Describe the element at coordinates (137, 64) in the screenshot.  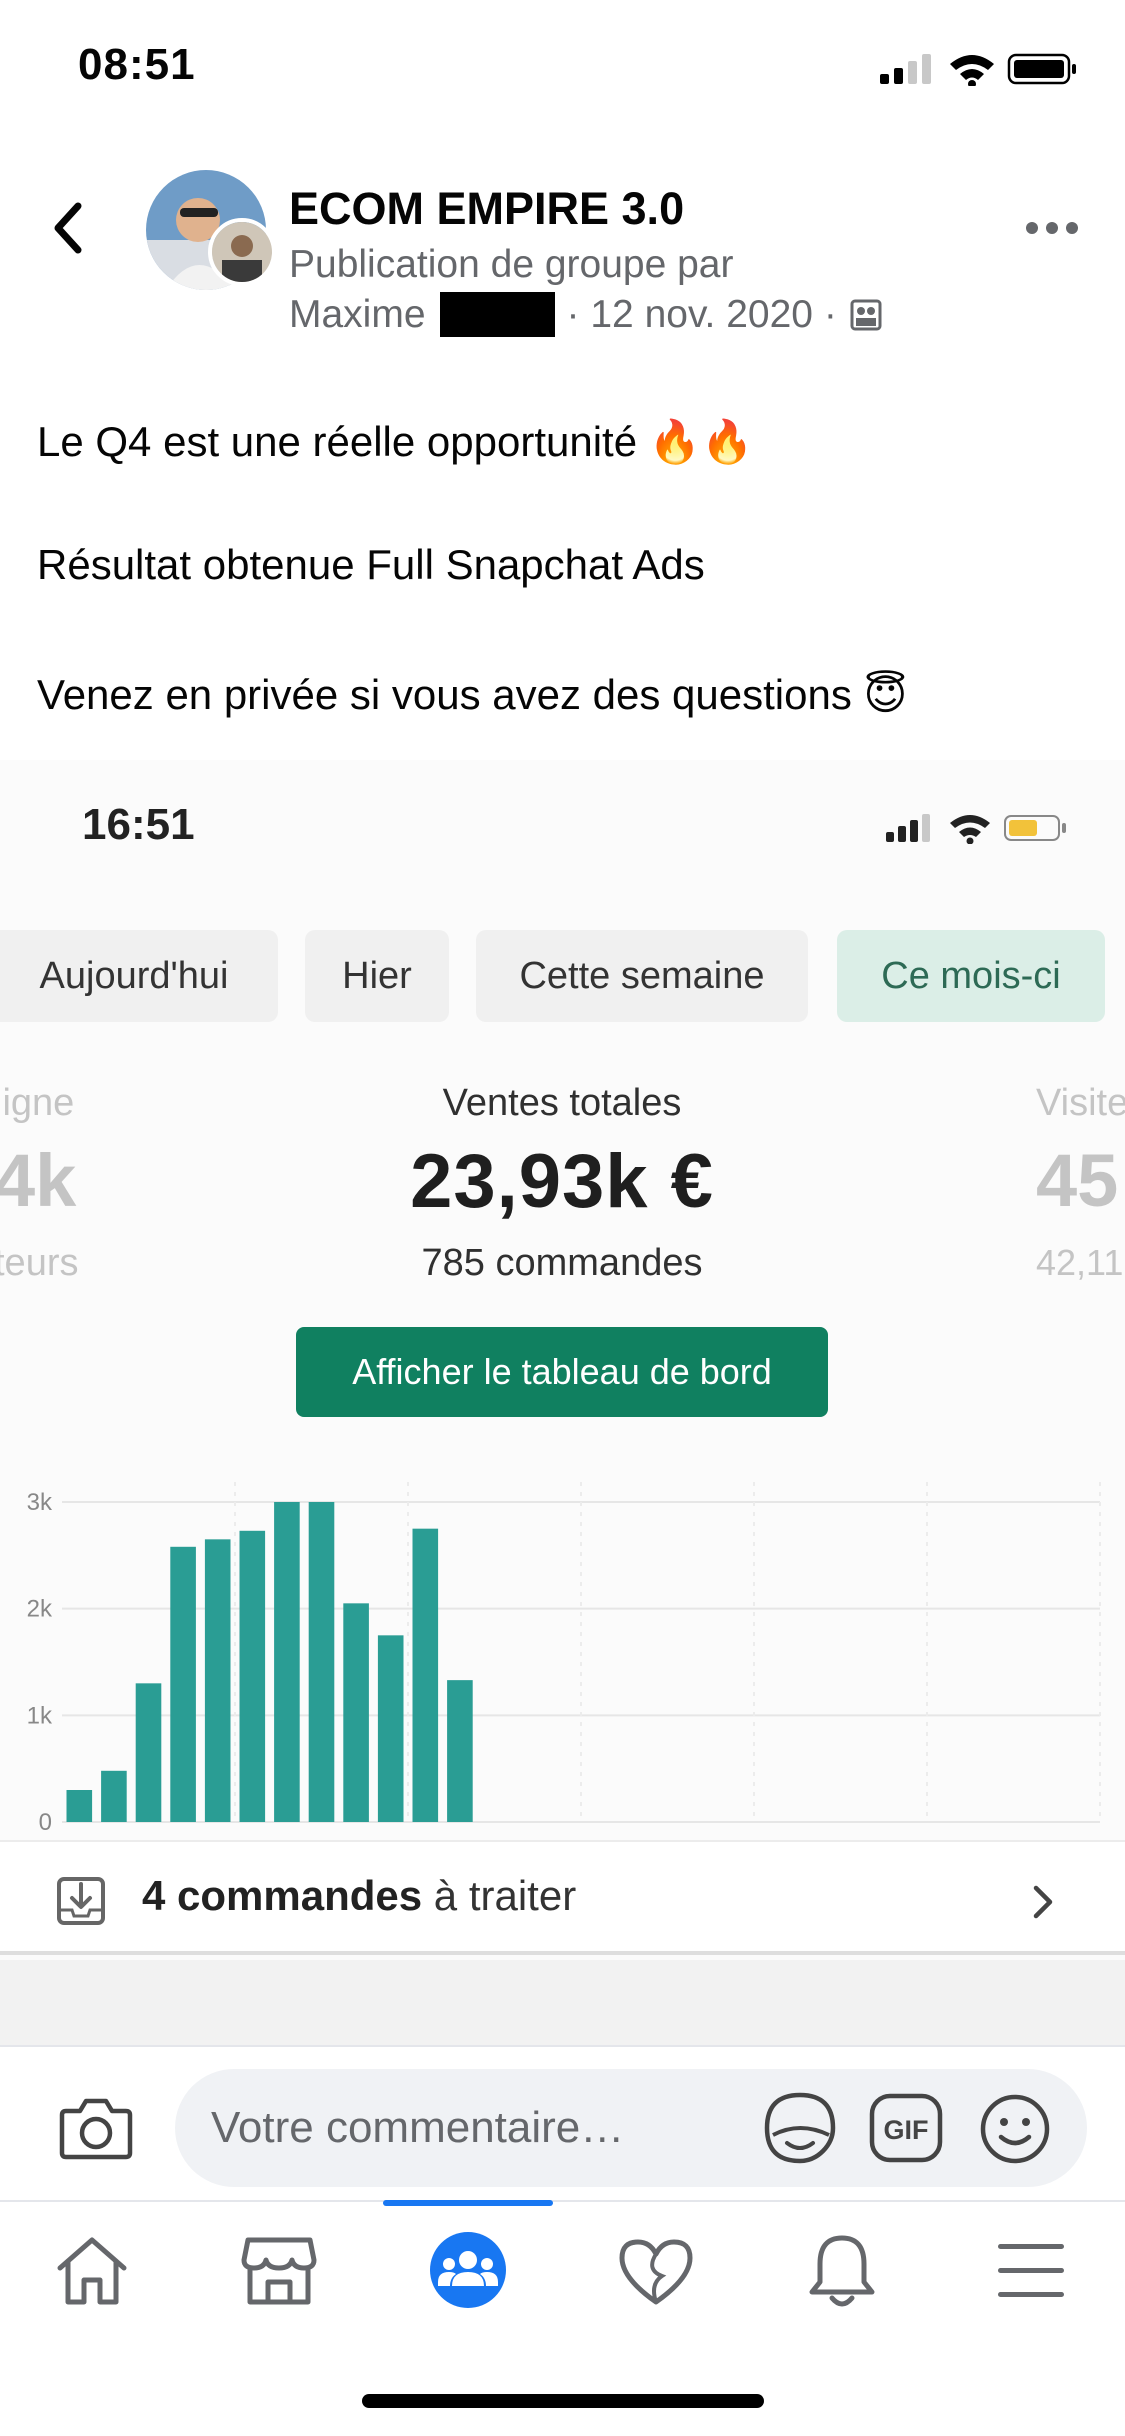
I see `status-time: 08:51` at that location.